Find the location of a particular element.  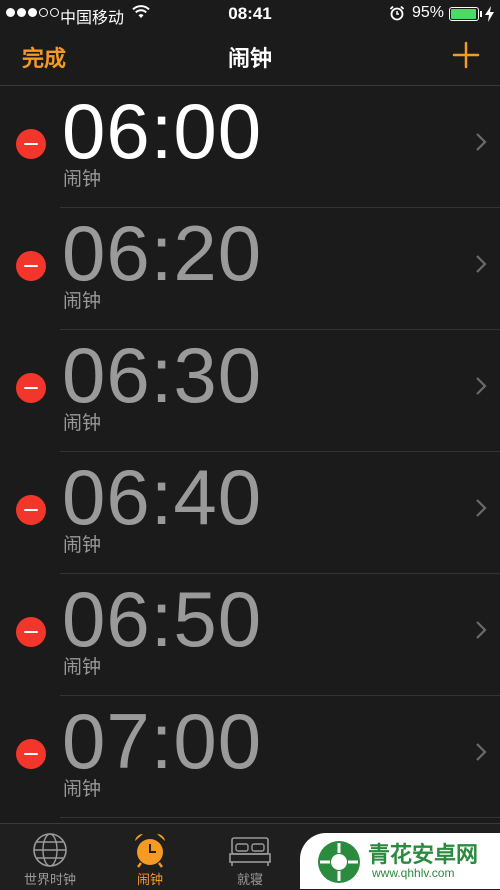

alarm-row: 07:00 闹钟 is located at coordinates (250, 757).